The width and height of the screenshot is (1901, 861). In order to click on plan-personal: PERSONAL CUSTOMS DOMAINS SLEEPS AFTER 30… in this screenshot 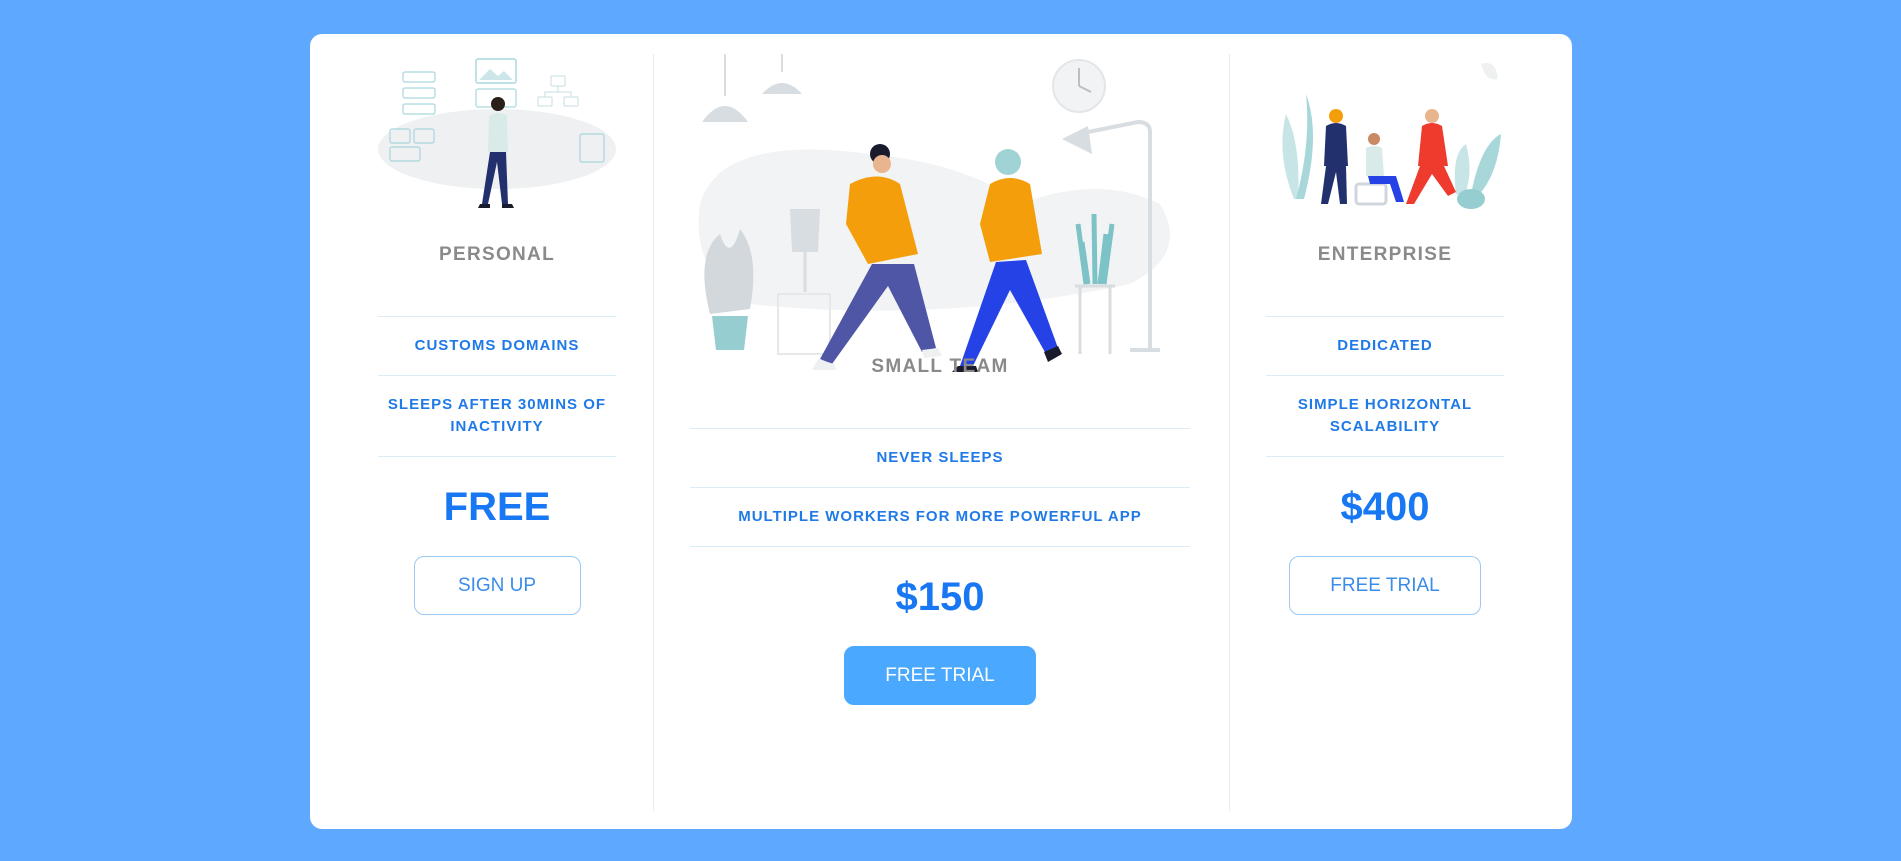, I will do `click(497, 432)`.